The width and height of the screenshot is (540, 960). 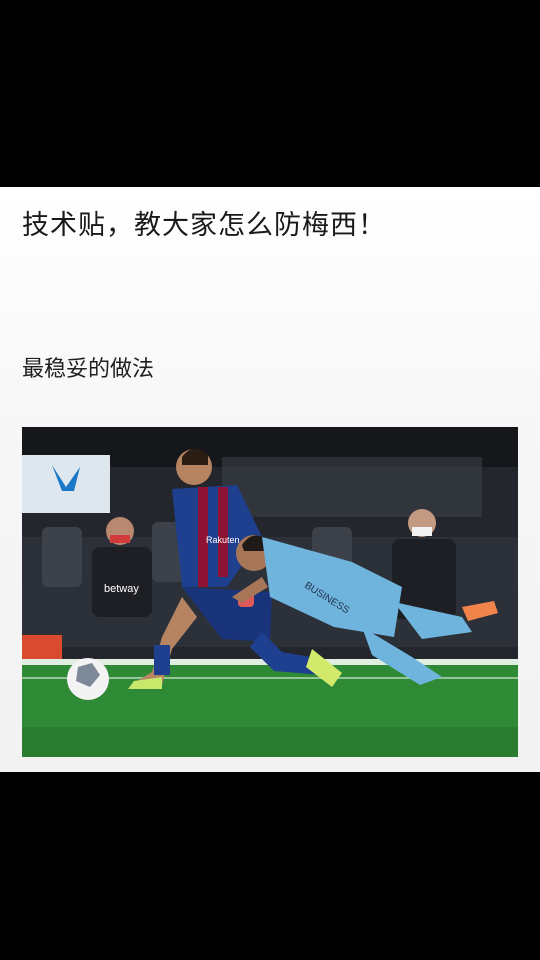 What do you see at coordinates (223, 540) in the screenshot?
I see `jersey-text-left: Rakuten` at bounding box center [223, 540].